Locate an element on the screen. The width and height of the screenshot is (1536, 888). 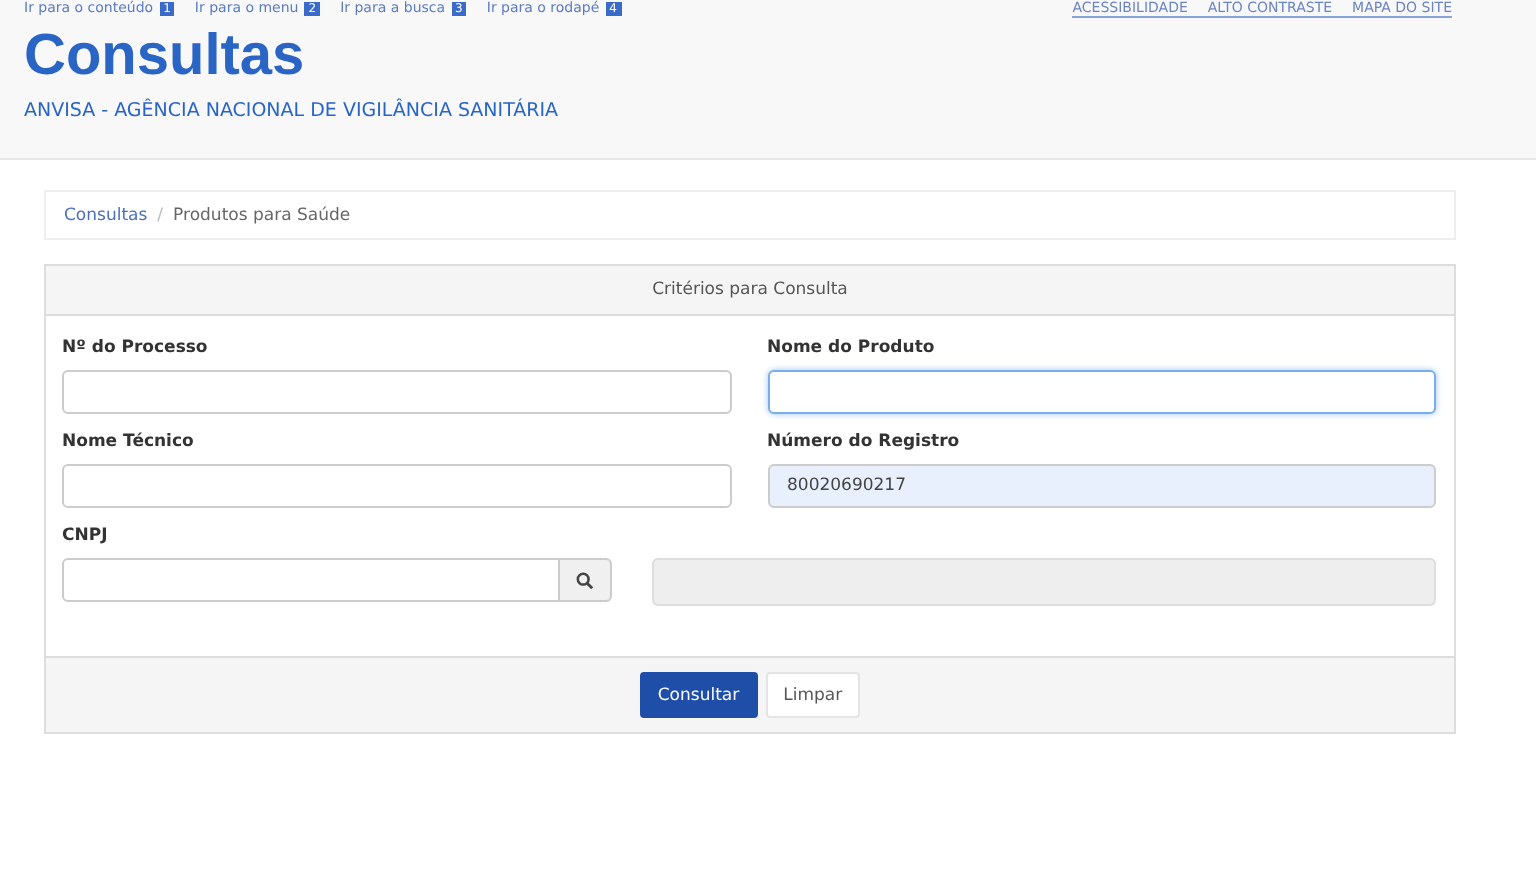
field-label: Nome Técnico is located at coordinates (129, 443).